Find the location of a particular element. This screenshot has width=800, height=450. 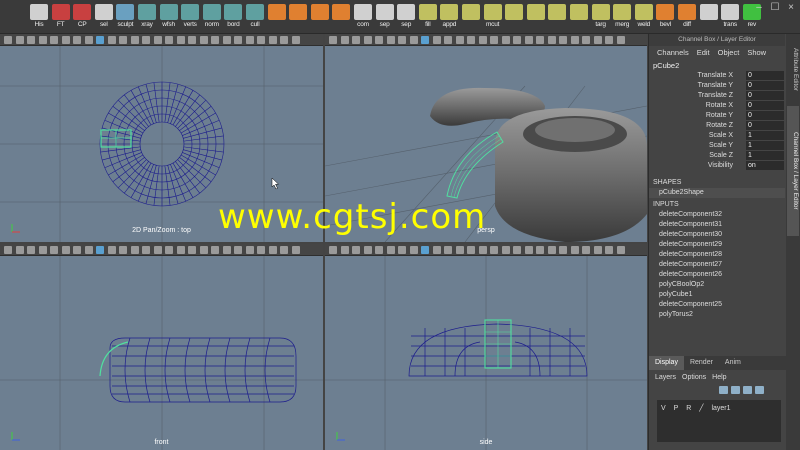

shelf-button-split is located at coordinates (471, 18).